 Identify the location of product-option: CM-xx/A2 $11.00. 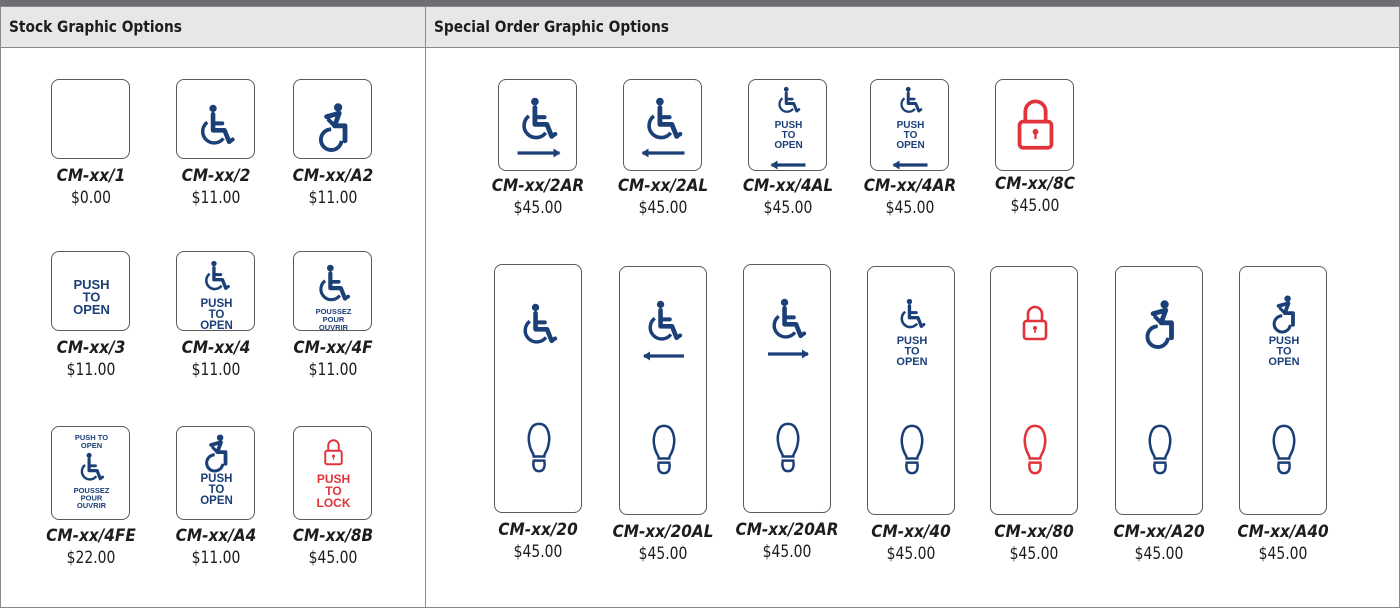
(332, 149).